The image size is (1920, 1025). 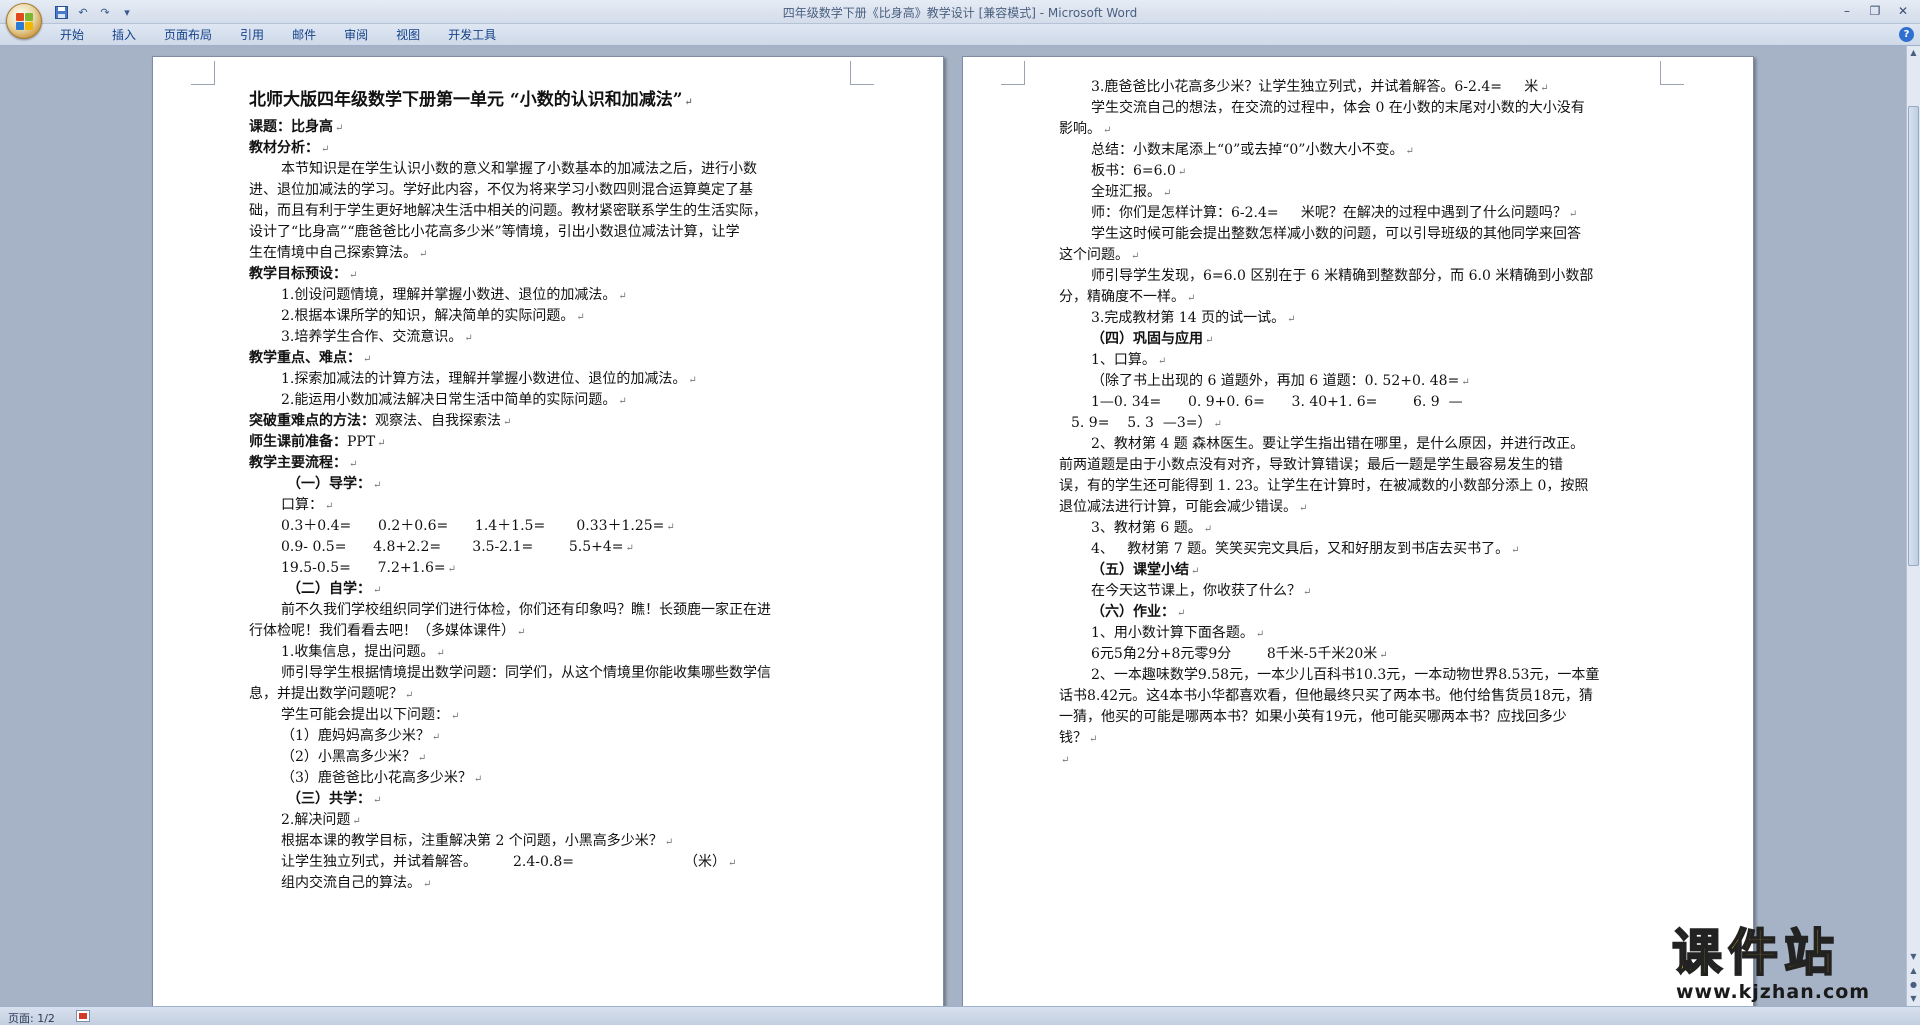 What do you see at coordinates (472, 35) in the screenshot?
I see `tab-developer: 开发工具` at bounding box center [472, 35].